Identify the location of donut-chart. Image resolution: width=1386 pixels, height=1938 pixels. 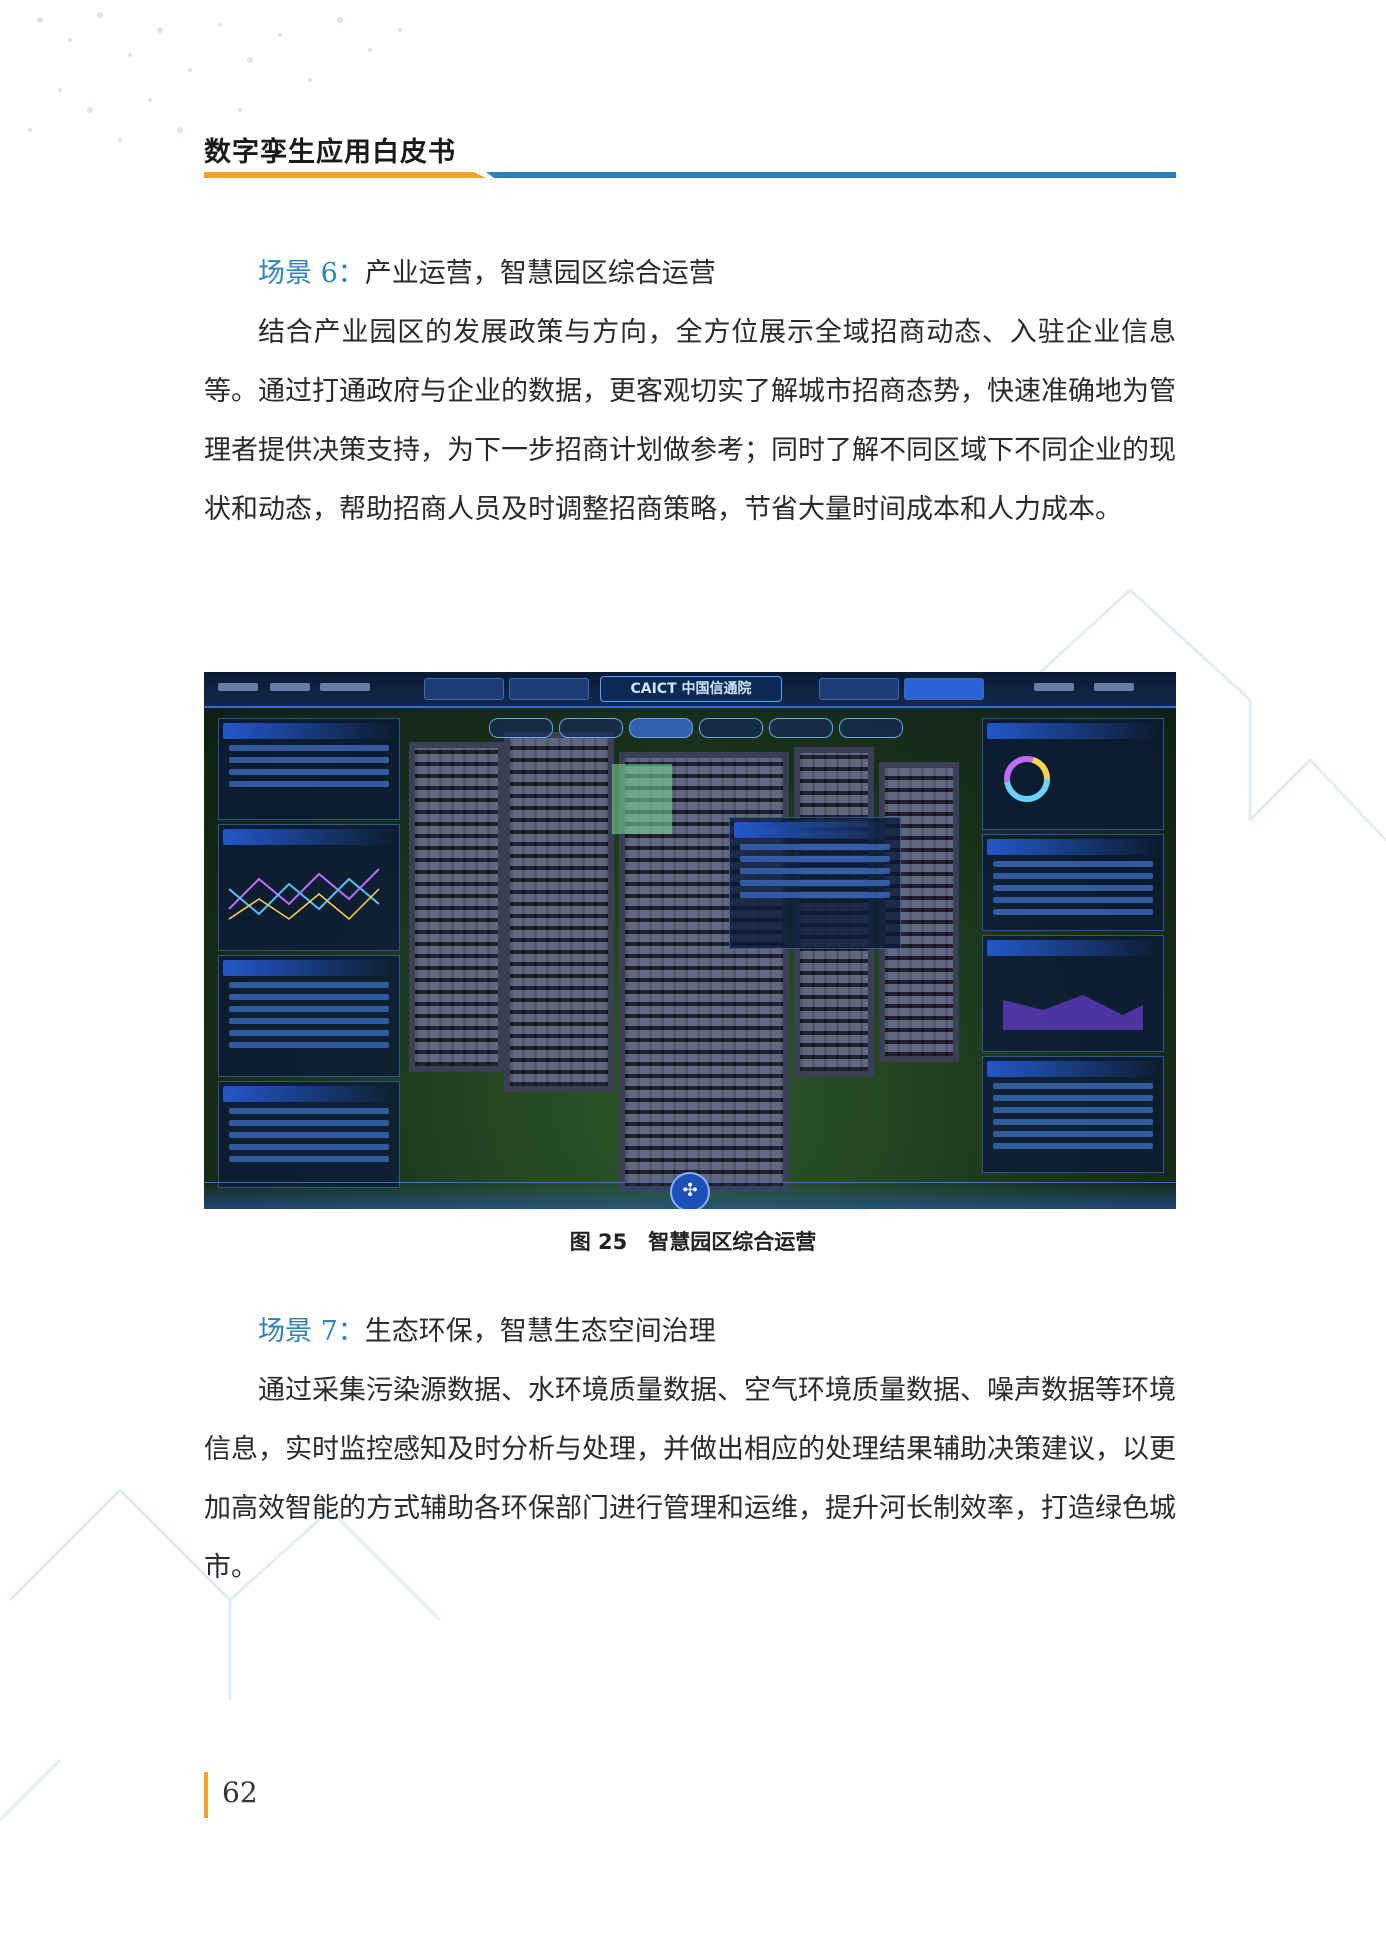
(1027, 779).